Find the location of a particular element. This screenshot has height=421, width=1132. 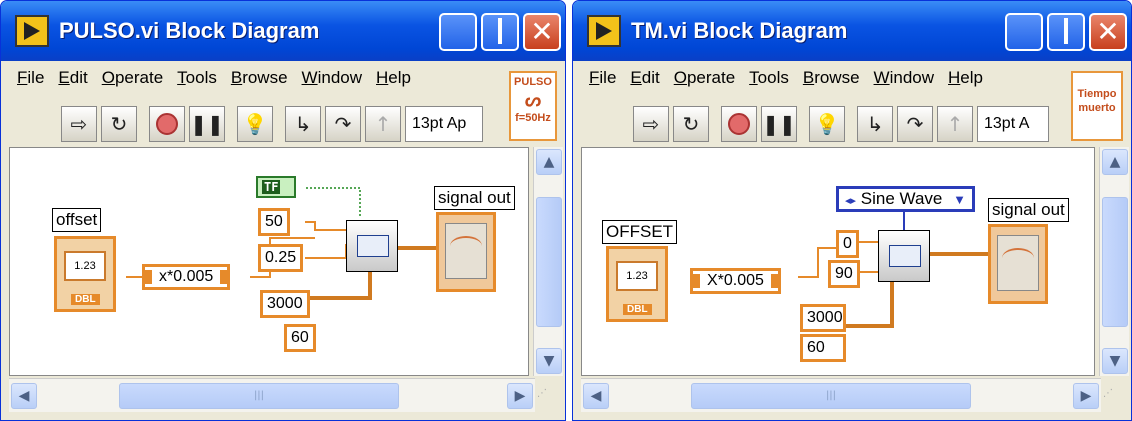

vi-icon: Tiempo muerto is located at coordinates (1097, 106).